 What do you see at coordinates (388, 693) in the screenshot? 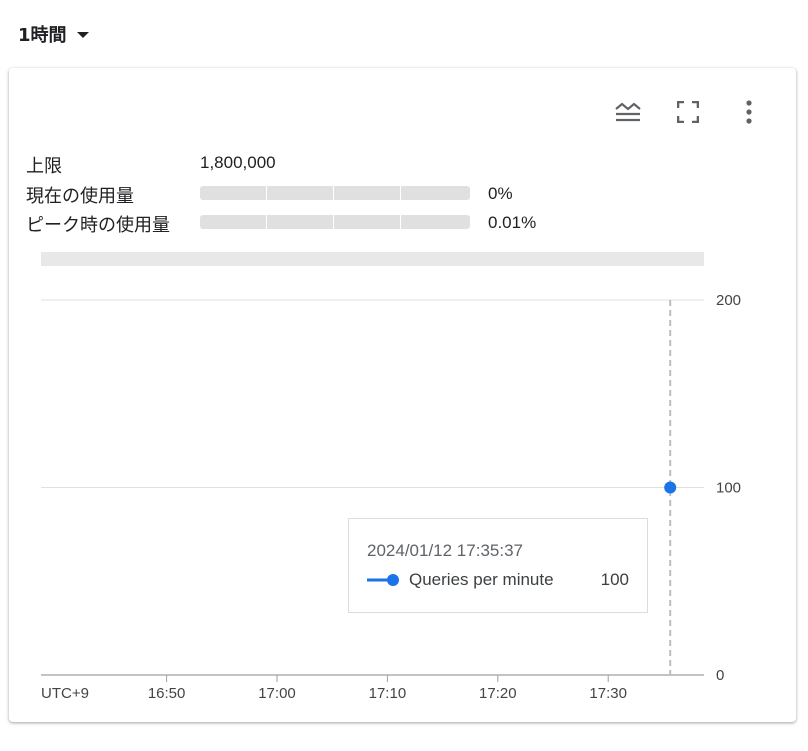
I see `x-tick-label: 17:10` at bounding box center [388, 693].